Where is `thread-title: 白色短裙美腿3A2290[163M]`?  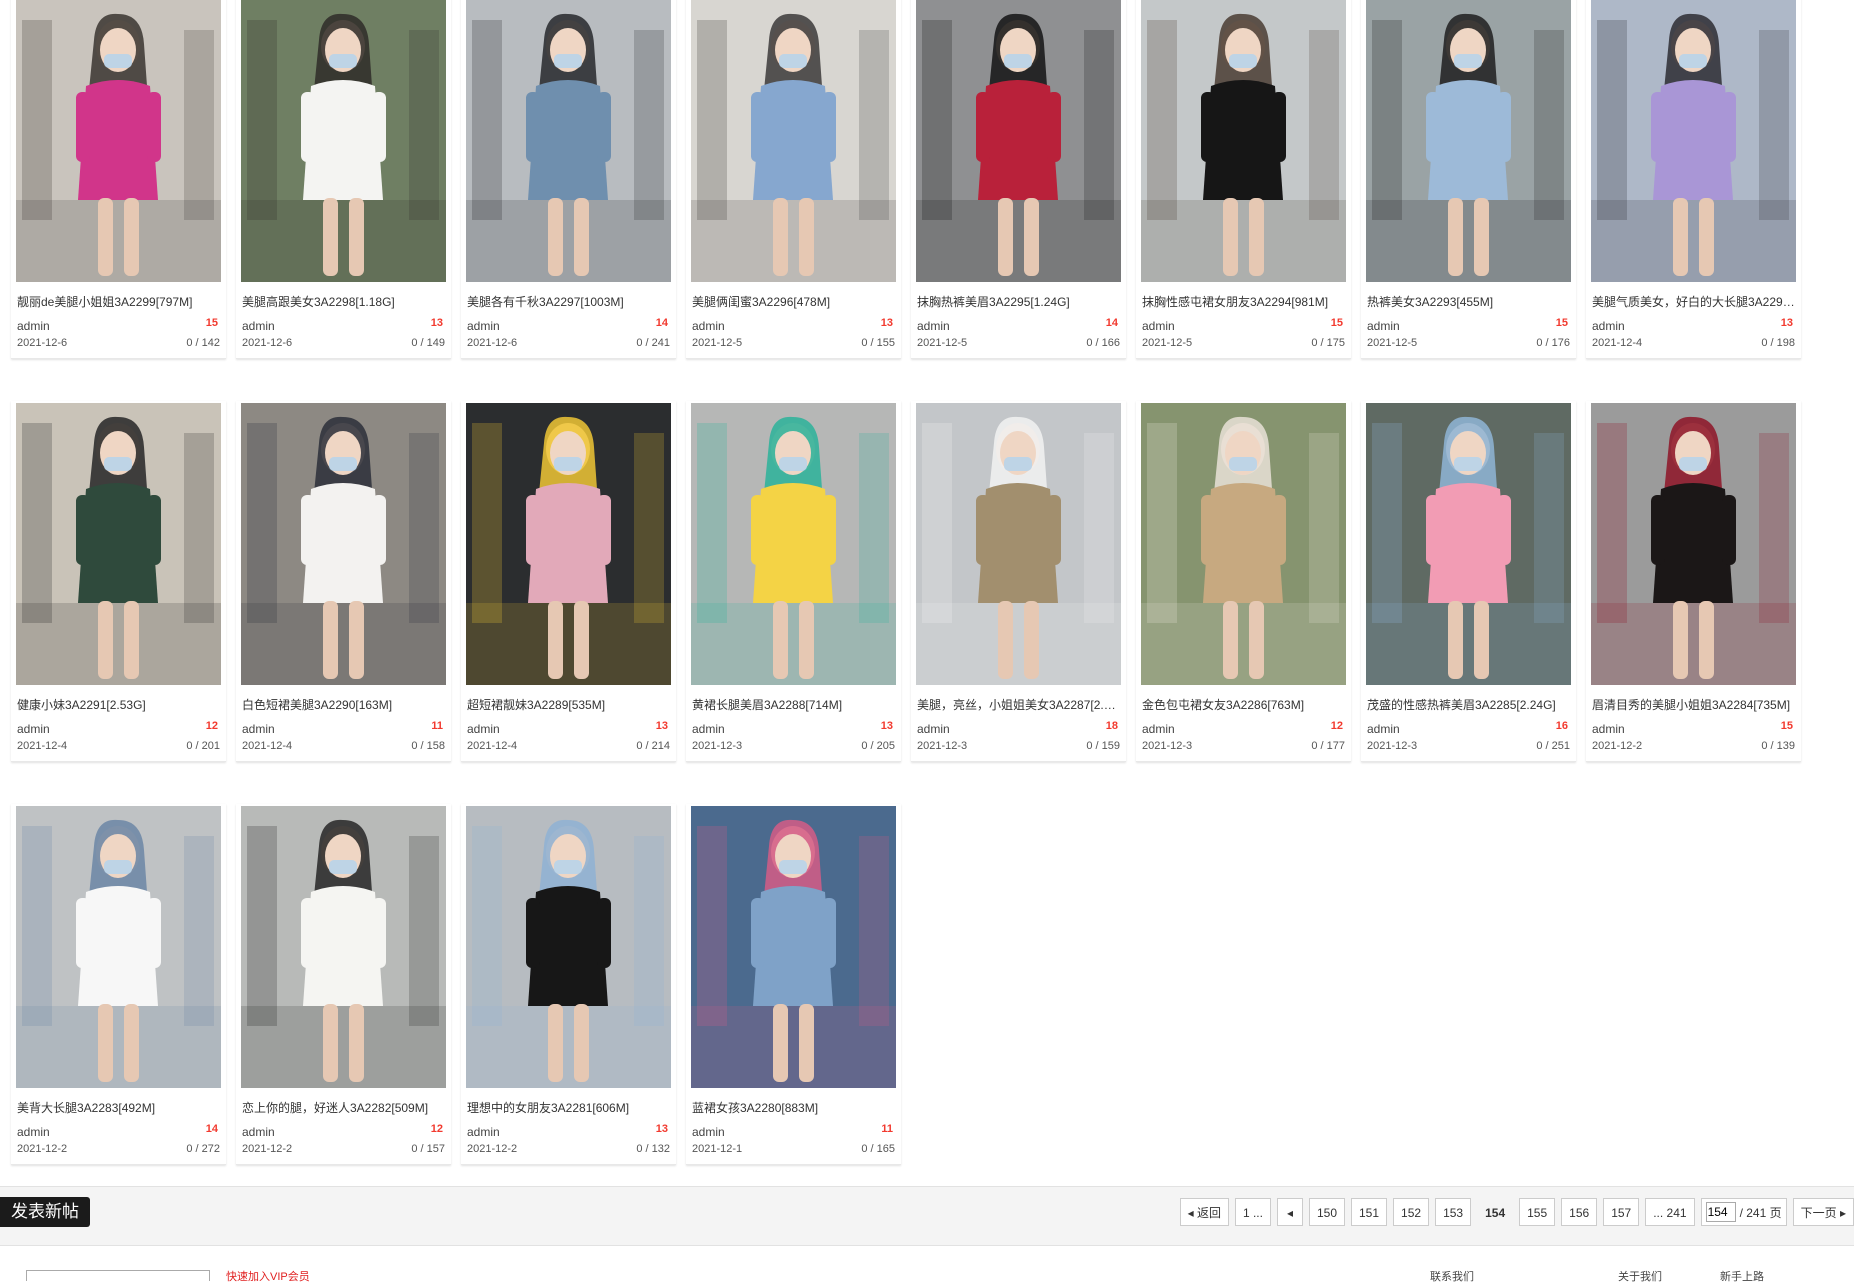
thread-title: 白色短裙美腿3A2290[163M] is located at coordinates (344, 705).